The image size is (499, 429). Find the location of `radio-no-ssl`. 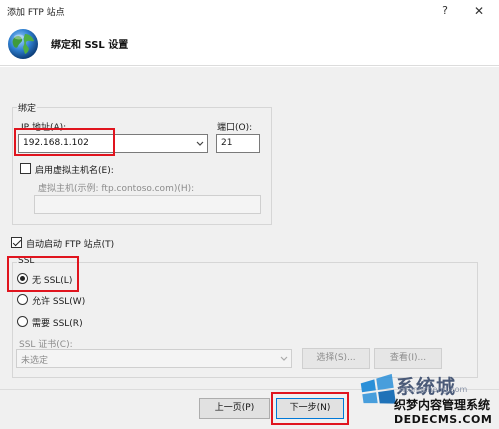

radio-no-ssl is located at coordinates (22, 278).